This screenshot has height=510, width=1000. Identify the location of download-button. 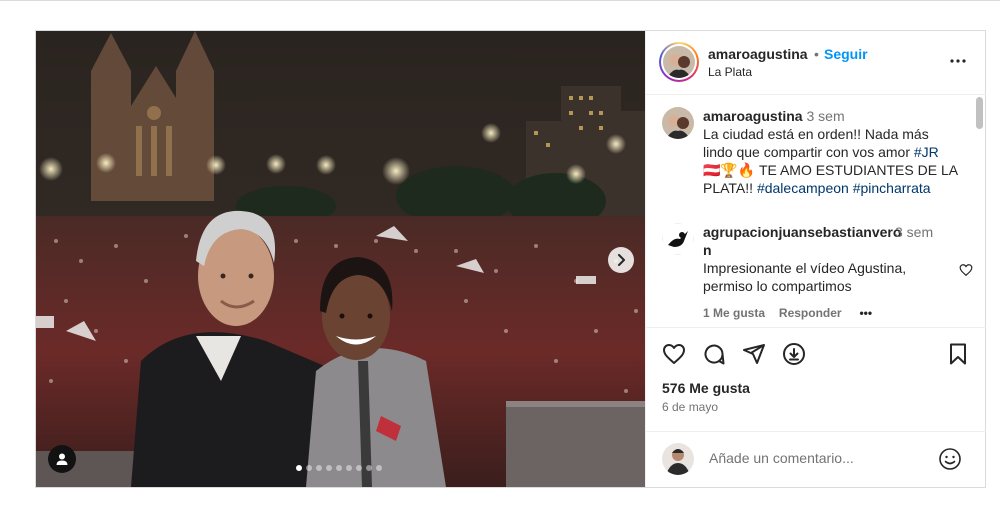
(794, 356).